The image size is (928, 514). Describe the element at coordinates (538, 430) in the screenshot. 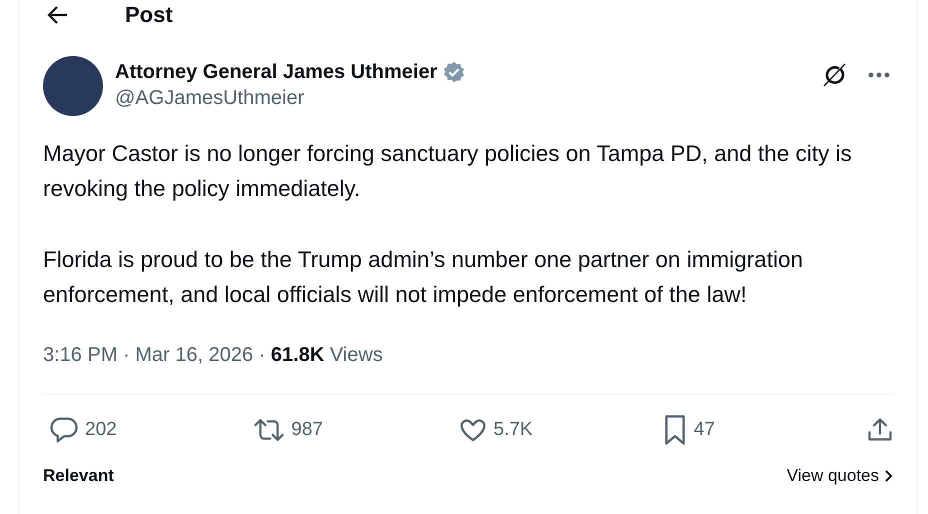

I see `like-button: 5.7K` at that location.